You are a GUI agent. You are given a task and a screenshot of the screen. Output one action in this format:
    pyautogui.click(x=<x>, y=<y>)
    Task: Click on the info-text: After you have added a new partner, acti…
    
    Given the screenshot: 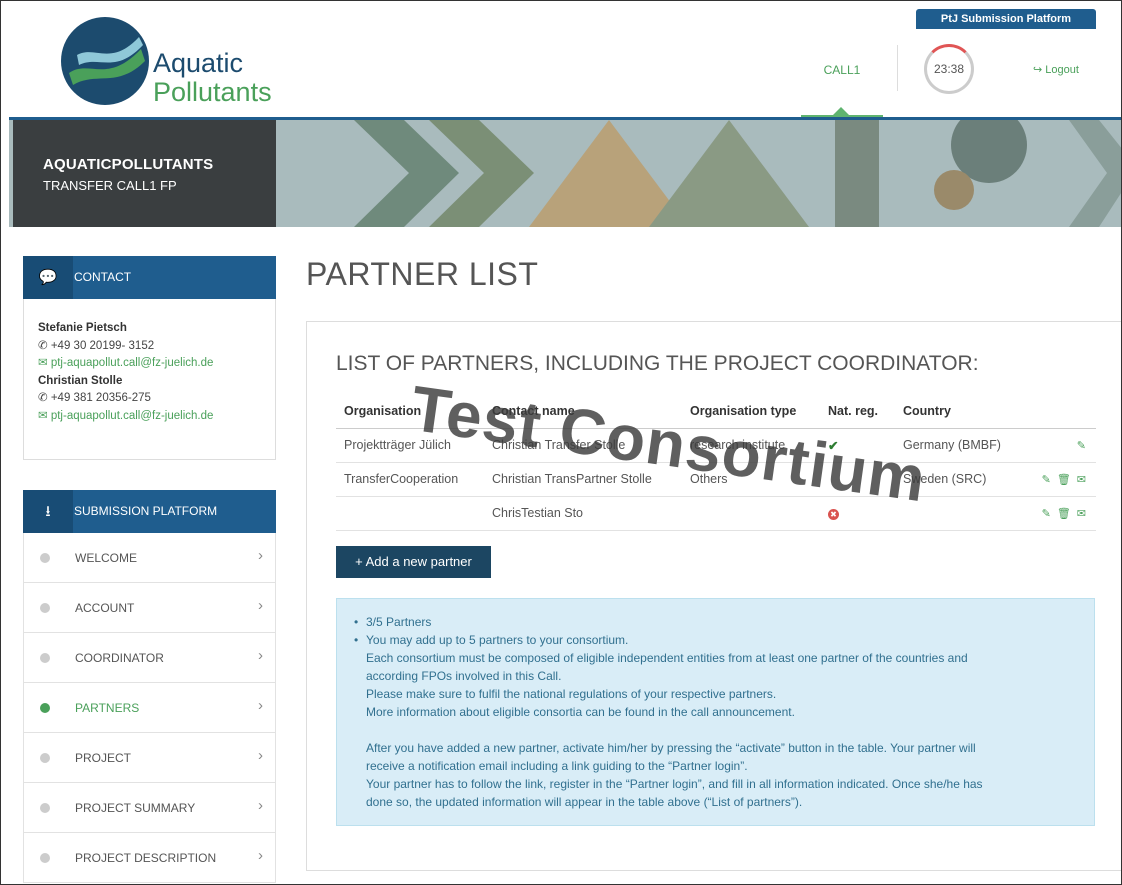 What is the action you would take?
    pyautogui.click(x=671, y=748)
    